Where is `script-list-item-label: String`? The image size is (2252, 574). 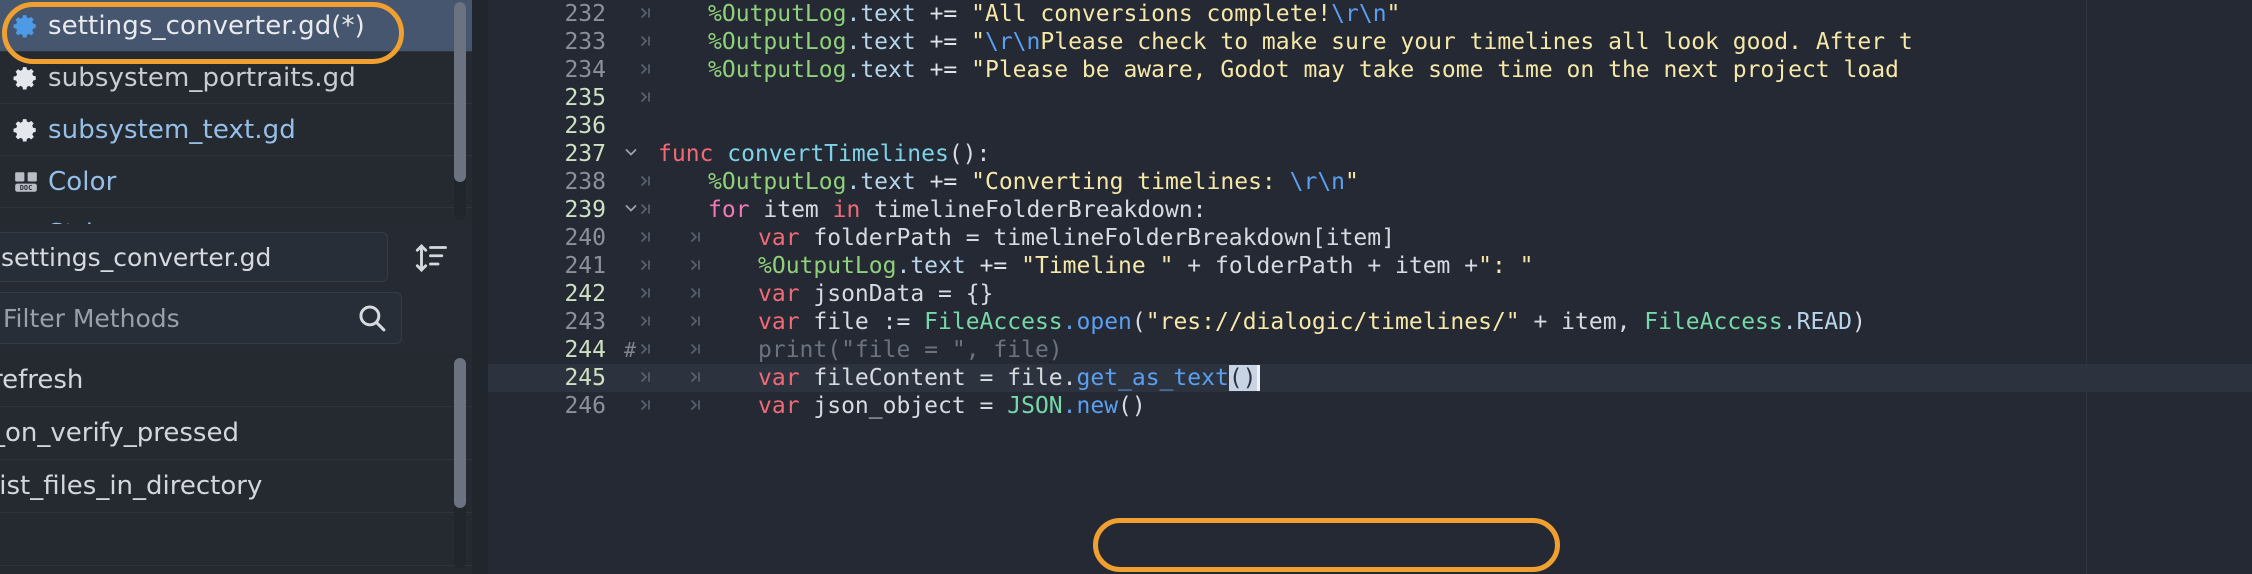 script-list-item-label: String is located at coordinates (87, 222).